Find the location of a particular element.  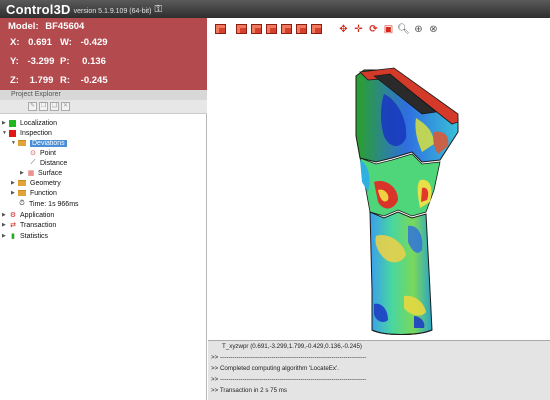

tree-item-distance: ⟋ Distance is located at coordinates (48, 163).